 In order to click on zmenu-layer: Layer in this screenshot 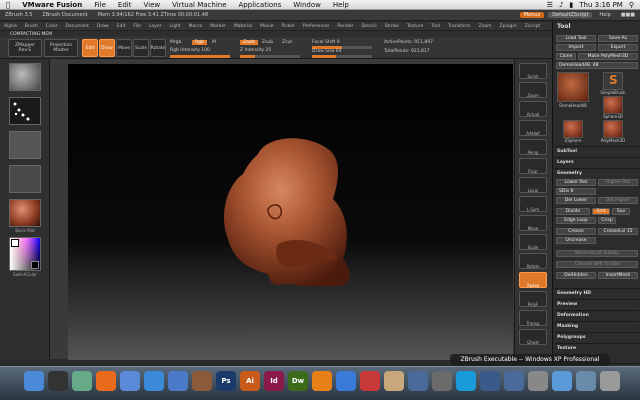, I will do `click(155, 26)`.